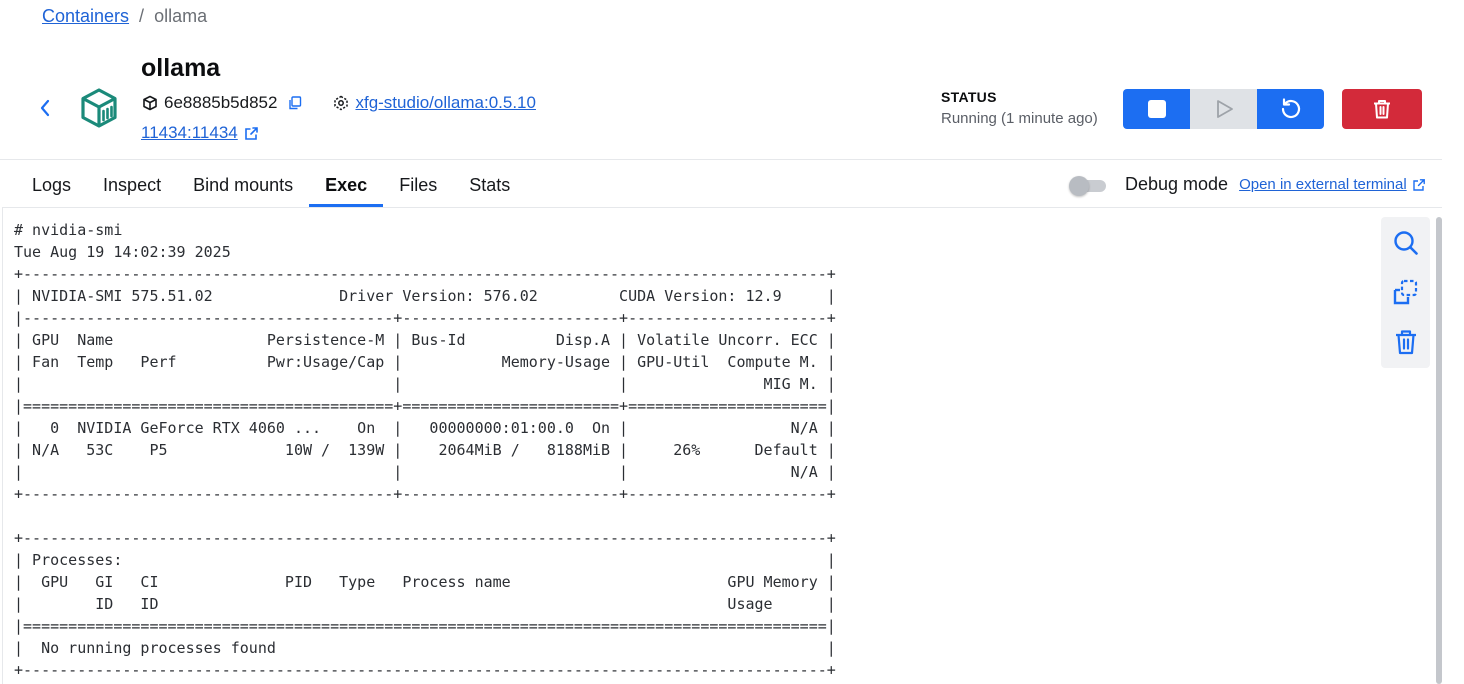  Describe the element at coordinates (1177, 184) in the screenshot. I see `debug-mode-label: Debug mode` at that location.